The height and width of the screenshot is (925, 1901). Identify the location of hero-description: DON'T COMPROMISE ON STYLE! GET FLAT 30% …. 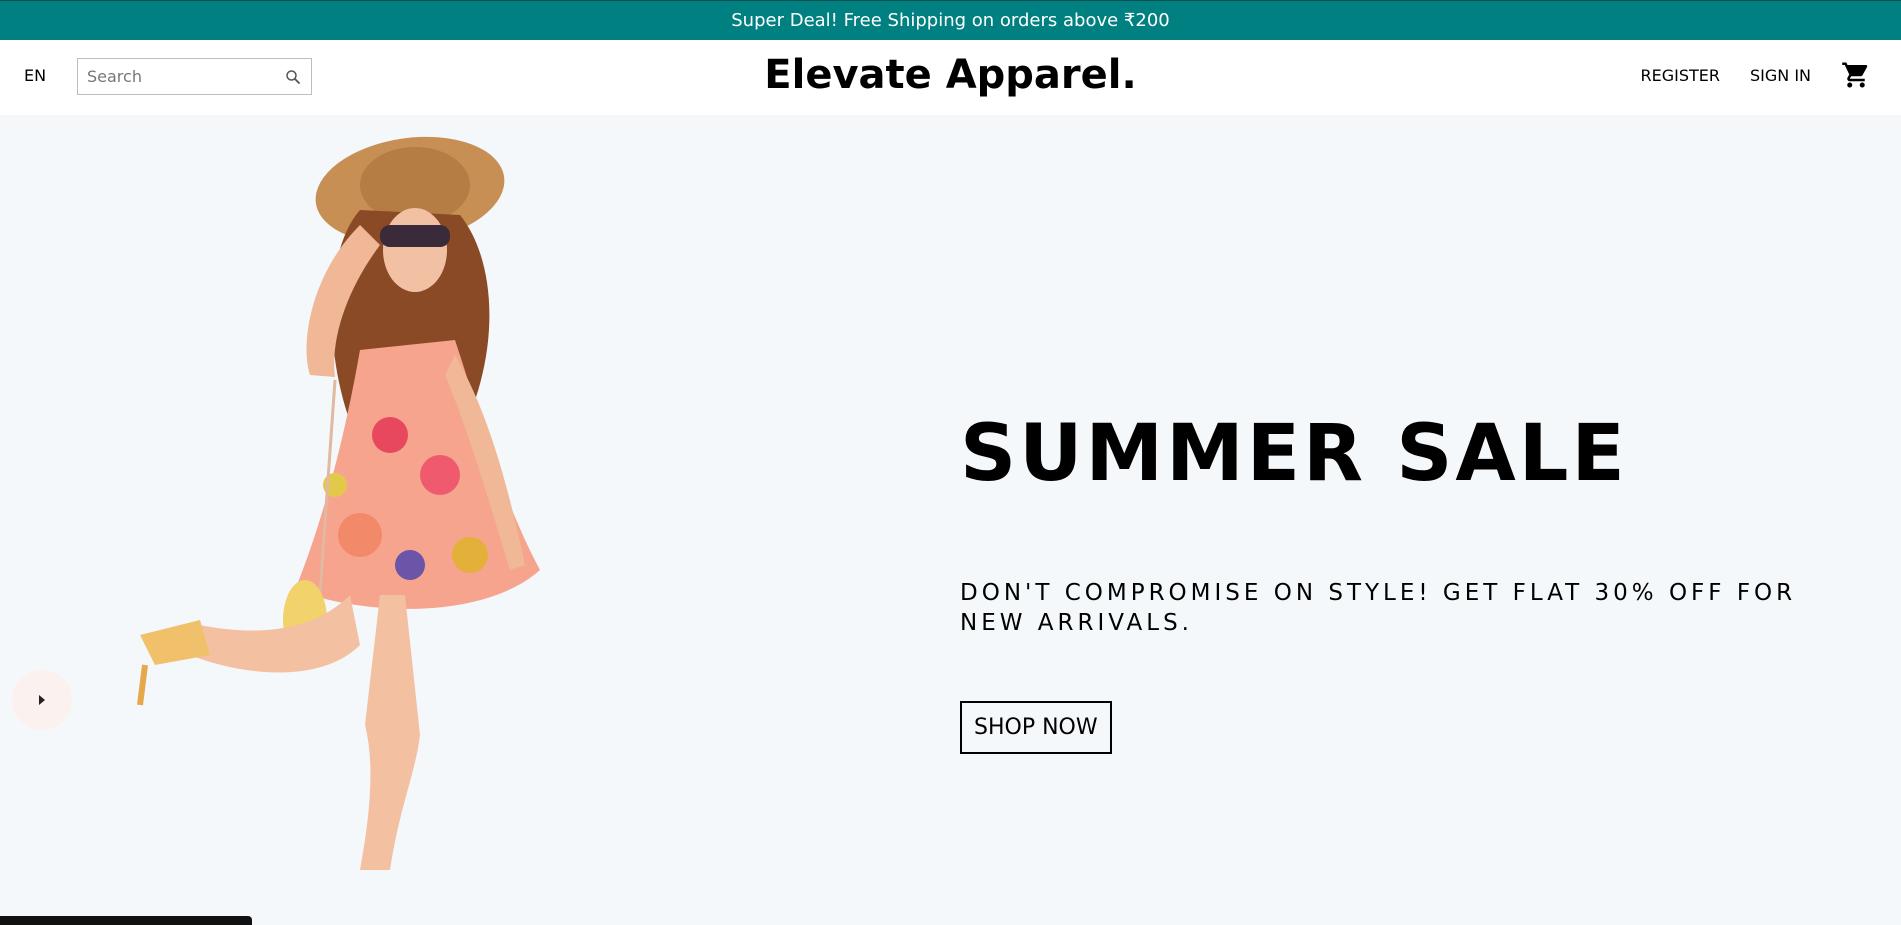
(1378, 608).